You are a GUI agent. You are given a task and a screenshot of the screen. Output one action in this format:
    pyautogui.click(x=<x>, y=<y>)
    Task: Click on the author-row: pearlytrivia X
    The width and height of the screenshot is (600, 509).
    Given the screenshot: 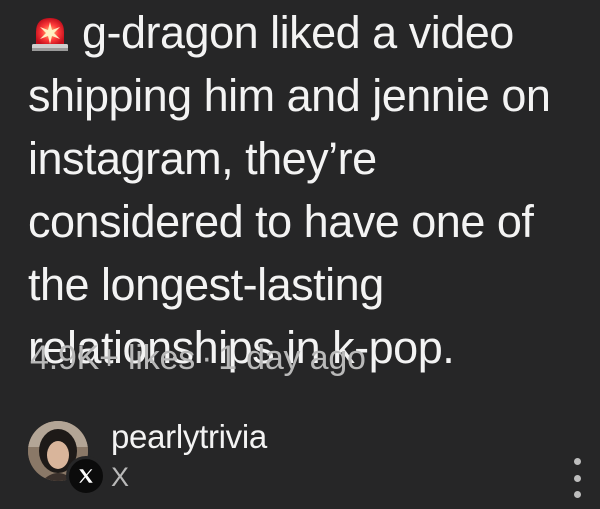 What is the action you would take?
    pyautogui.click(x=308, y=458)
    